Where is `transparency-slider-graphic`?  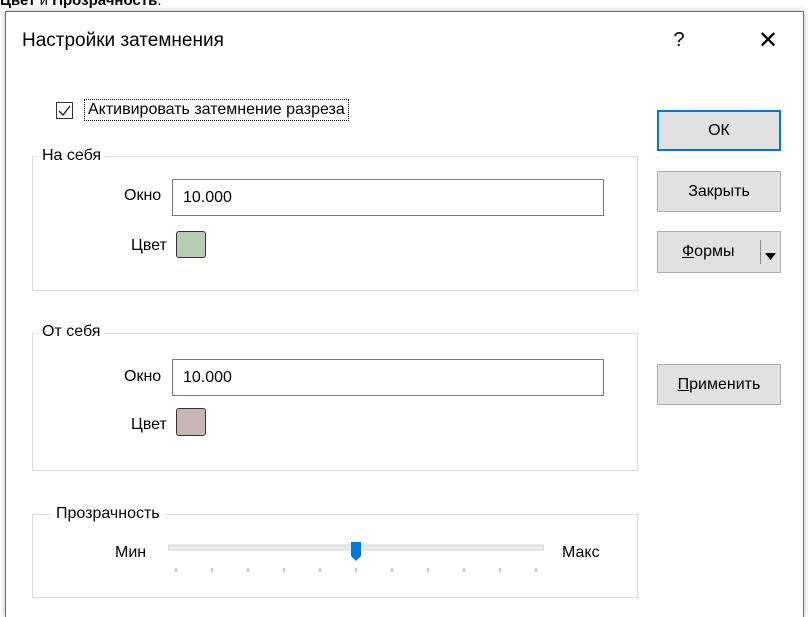
transparency-slider-graphic is located at coordinates (356, 557).